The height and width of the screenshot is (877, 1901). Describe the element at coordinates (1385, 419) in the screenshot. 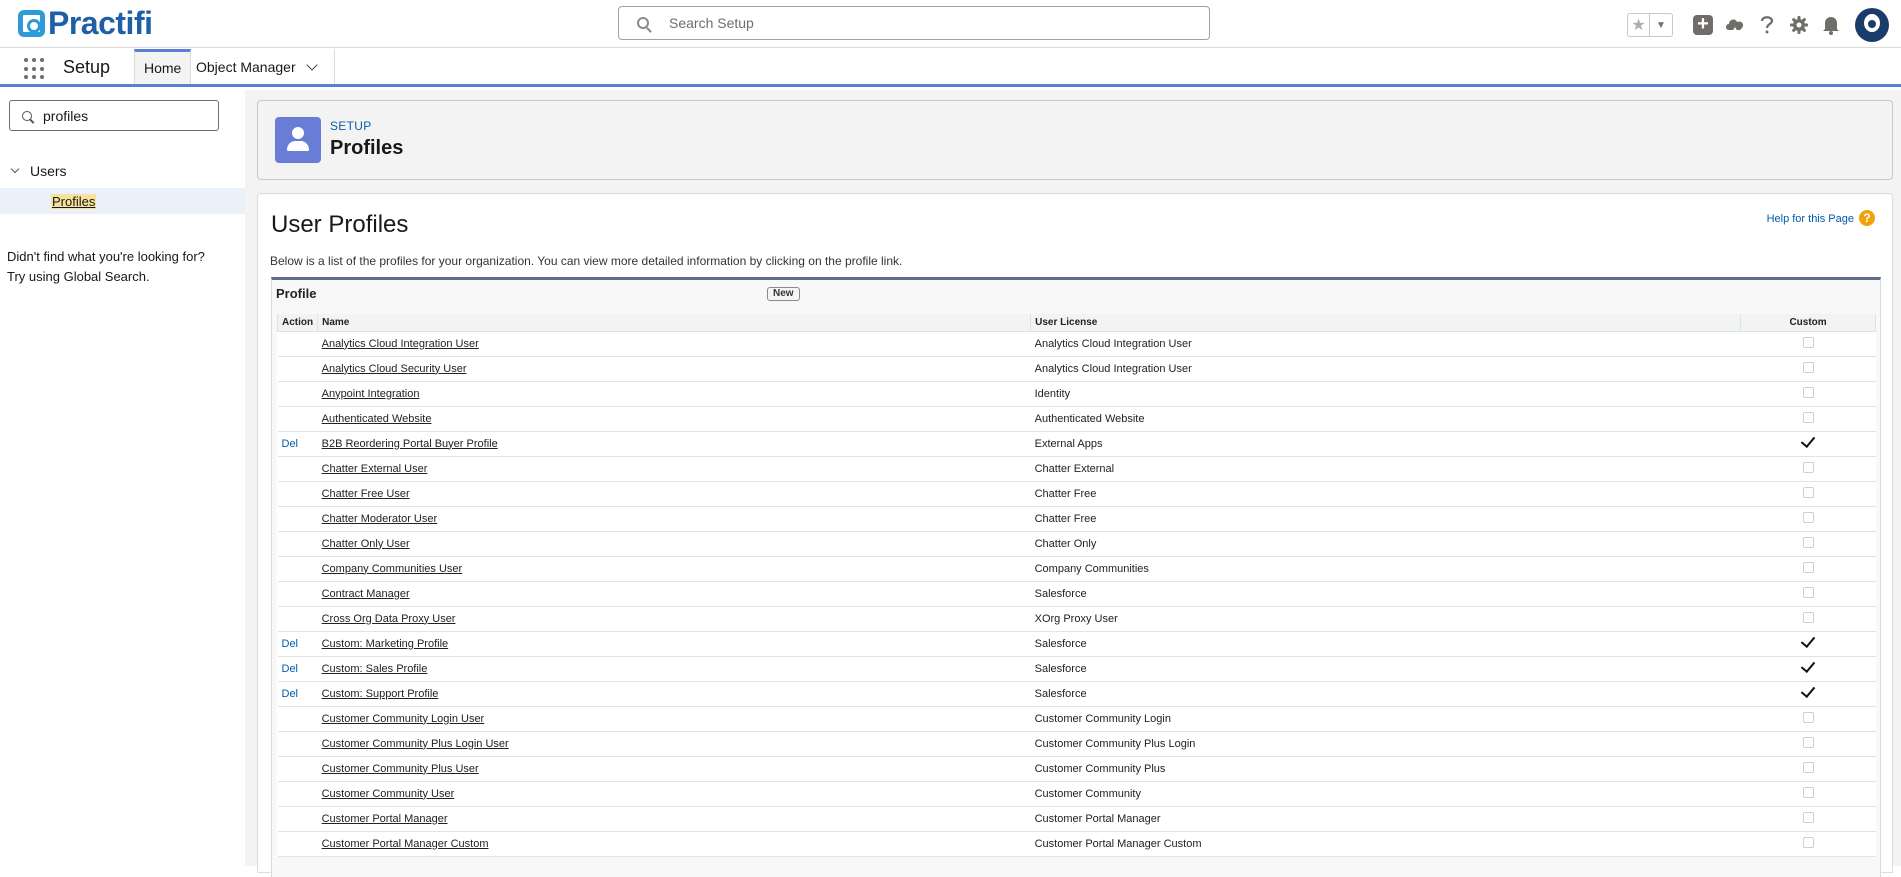

I see `user-license-cell: Authenticated Website` at that location.